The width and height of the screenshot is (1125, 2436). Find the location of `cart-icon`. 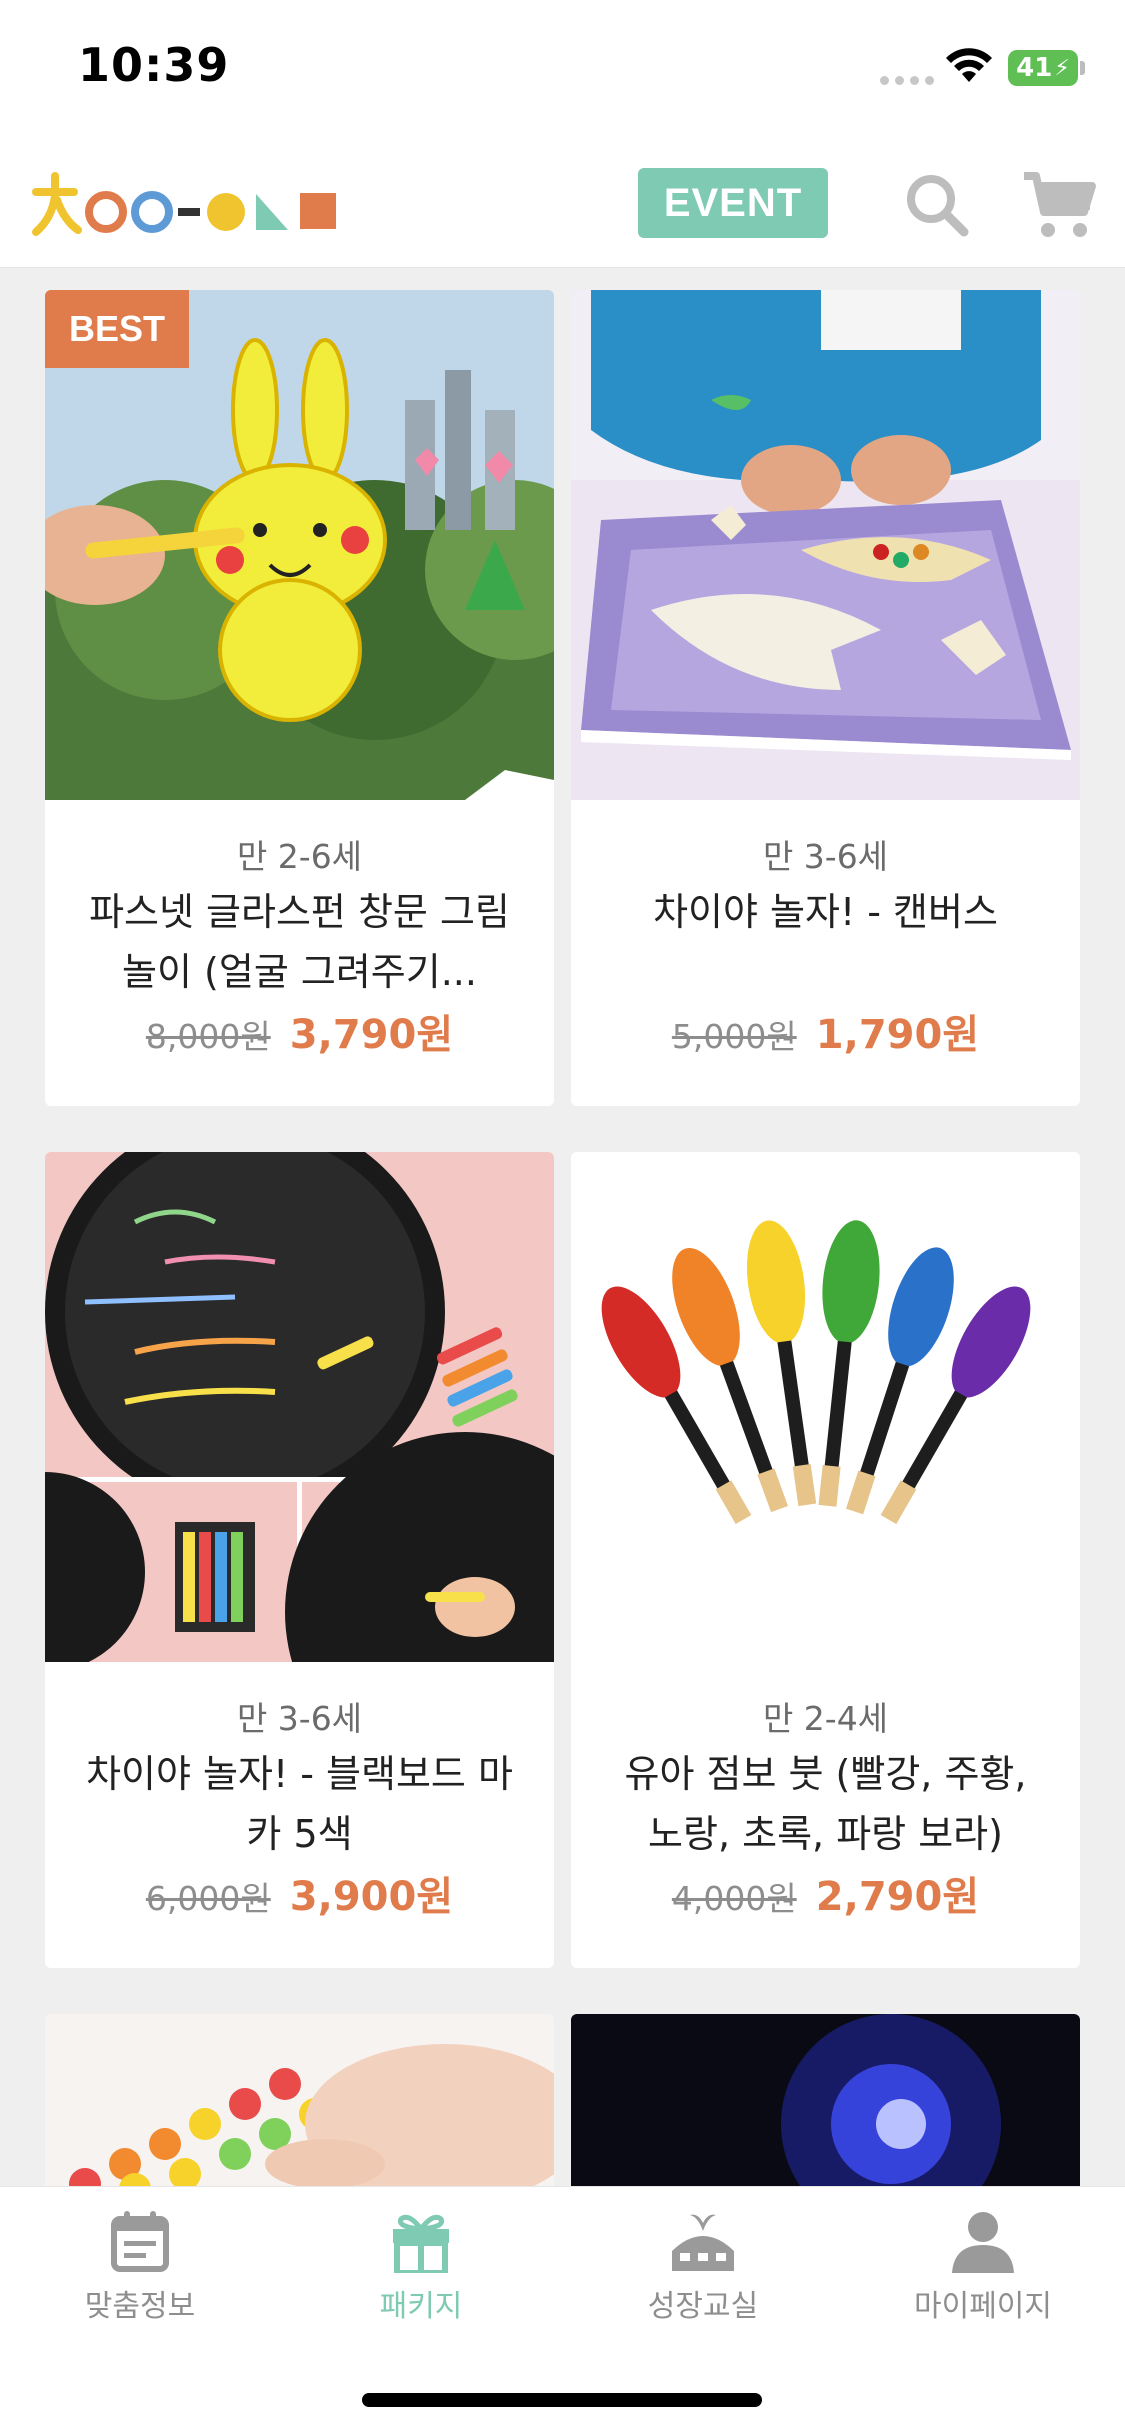

cart-icon is located at coordinates (1059, 205).